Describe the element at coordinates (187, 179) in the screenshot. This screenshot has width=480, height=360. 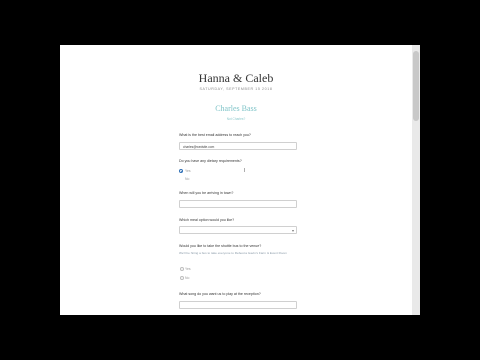
I see `dietary-no-label: No` at that location.